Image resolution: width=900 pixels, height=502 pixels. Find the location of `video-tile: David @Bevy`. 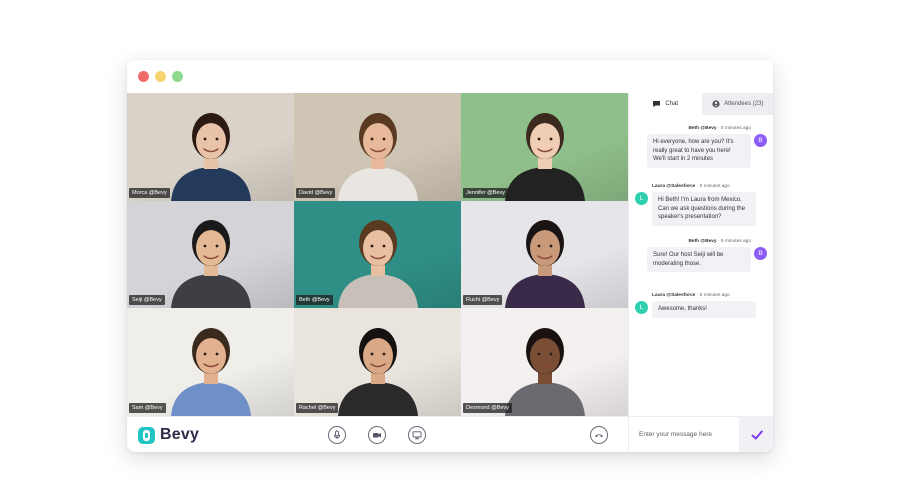

video-tile: David @Bevy is located at coordinates (377, 147).